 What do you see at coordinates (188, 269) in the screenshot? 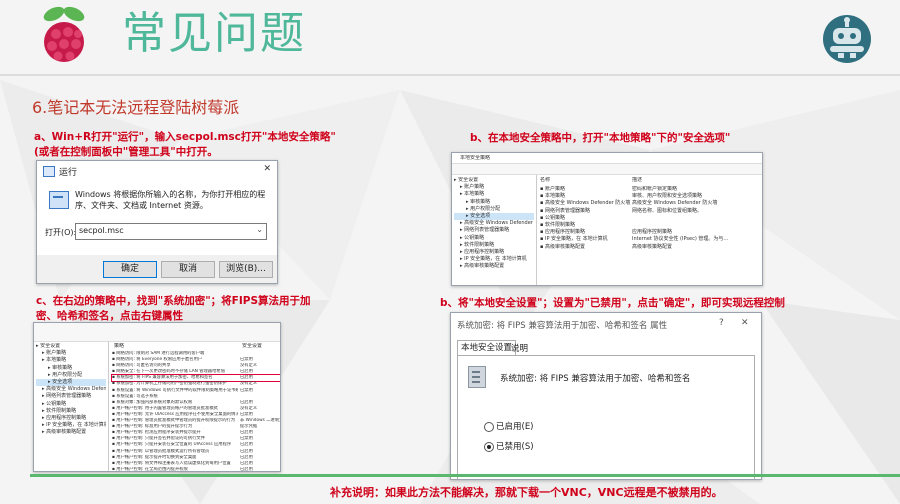
I see `cancel-button: 取消` at bounding box center [188, 269].